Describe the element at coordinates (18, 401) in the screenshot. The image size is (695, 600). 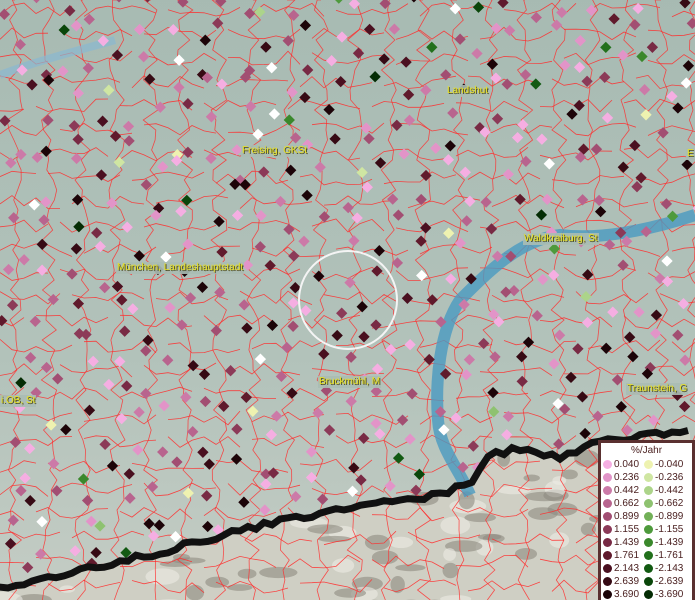
I see `place-label: i.OB, St` at that location.